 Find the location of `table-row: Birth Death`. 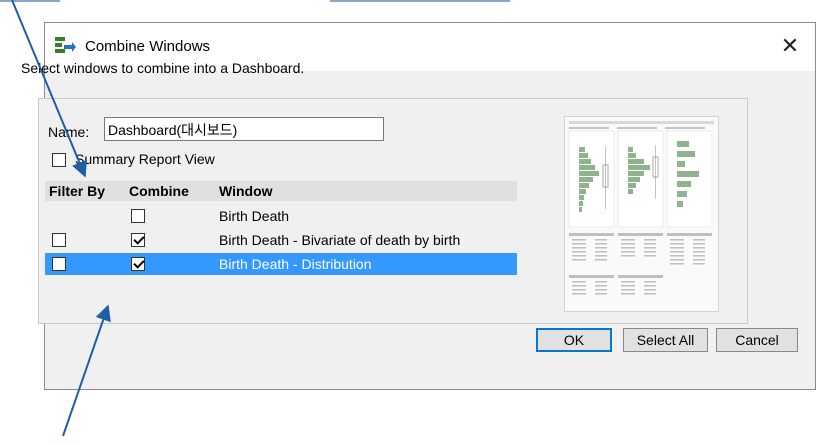

table-row: Birth Death is located at coordinates (281, 216).